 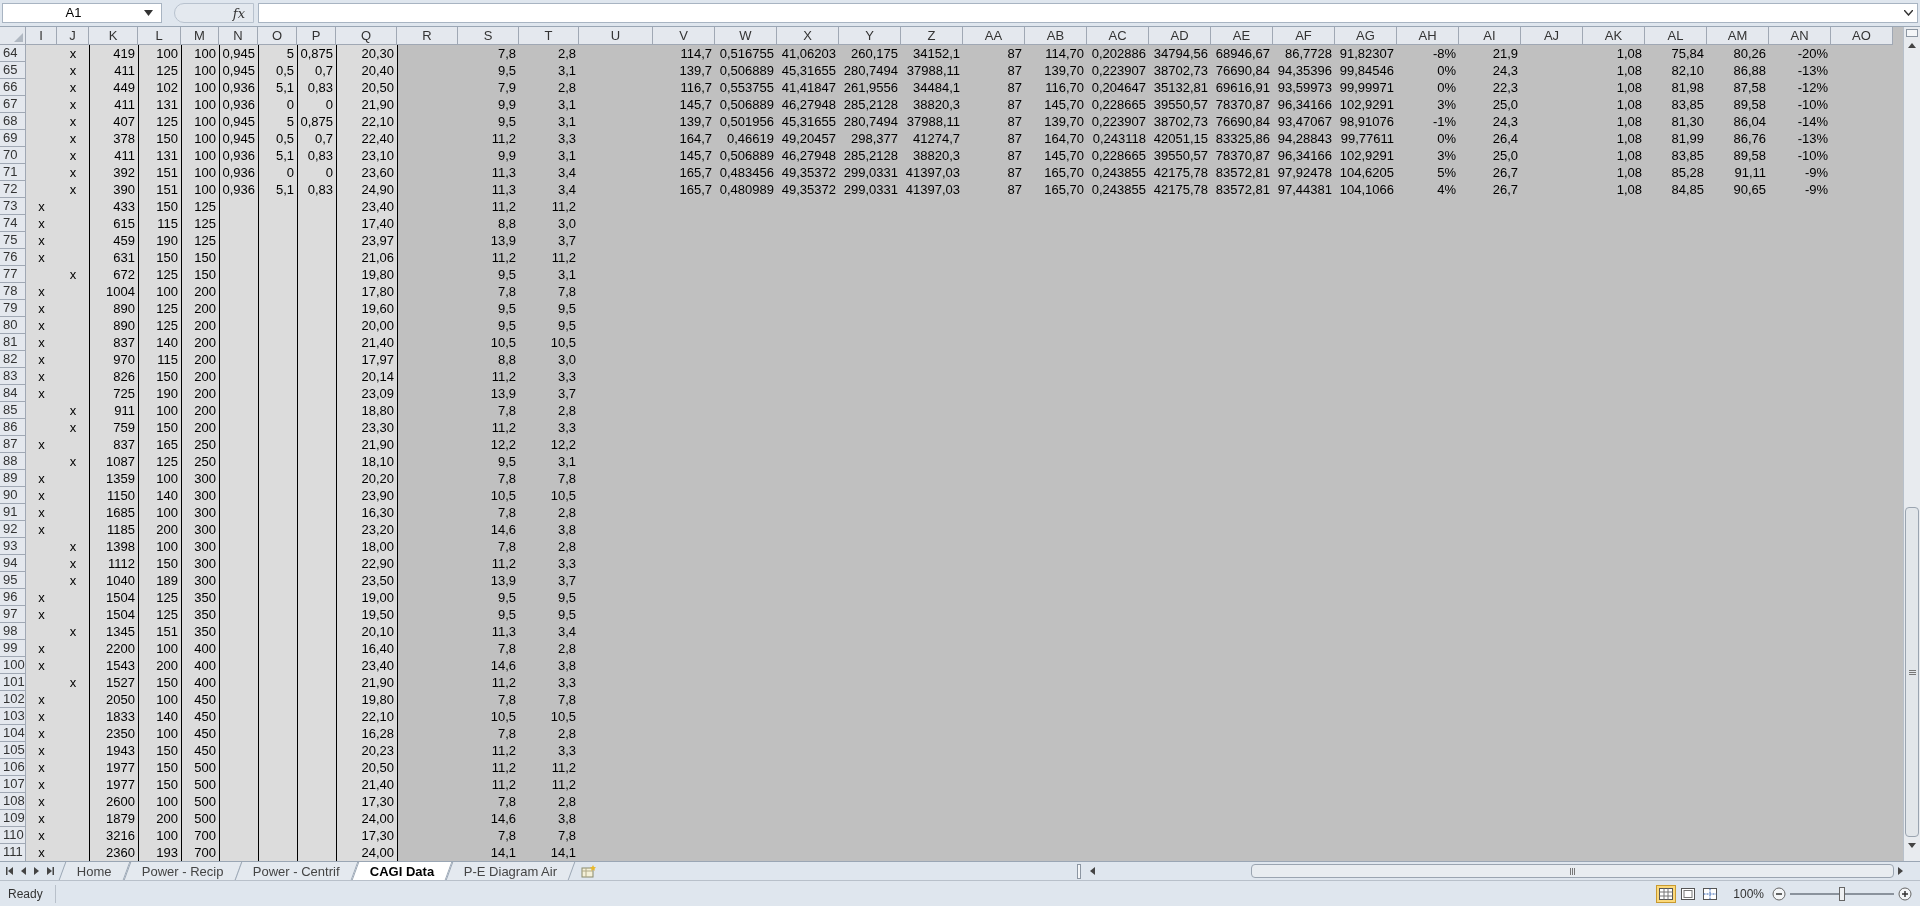 What do you see at coordinates (13, 308) in the screenshot?
I see `row-header: 79` at bounding box center [13, 308].